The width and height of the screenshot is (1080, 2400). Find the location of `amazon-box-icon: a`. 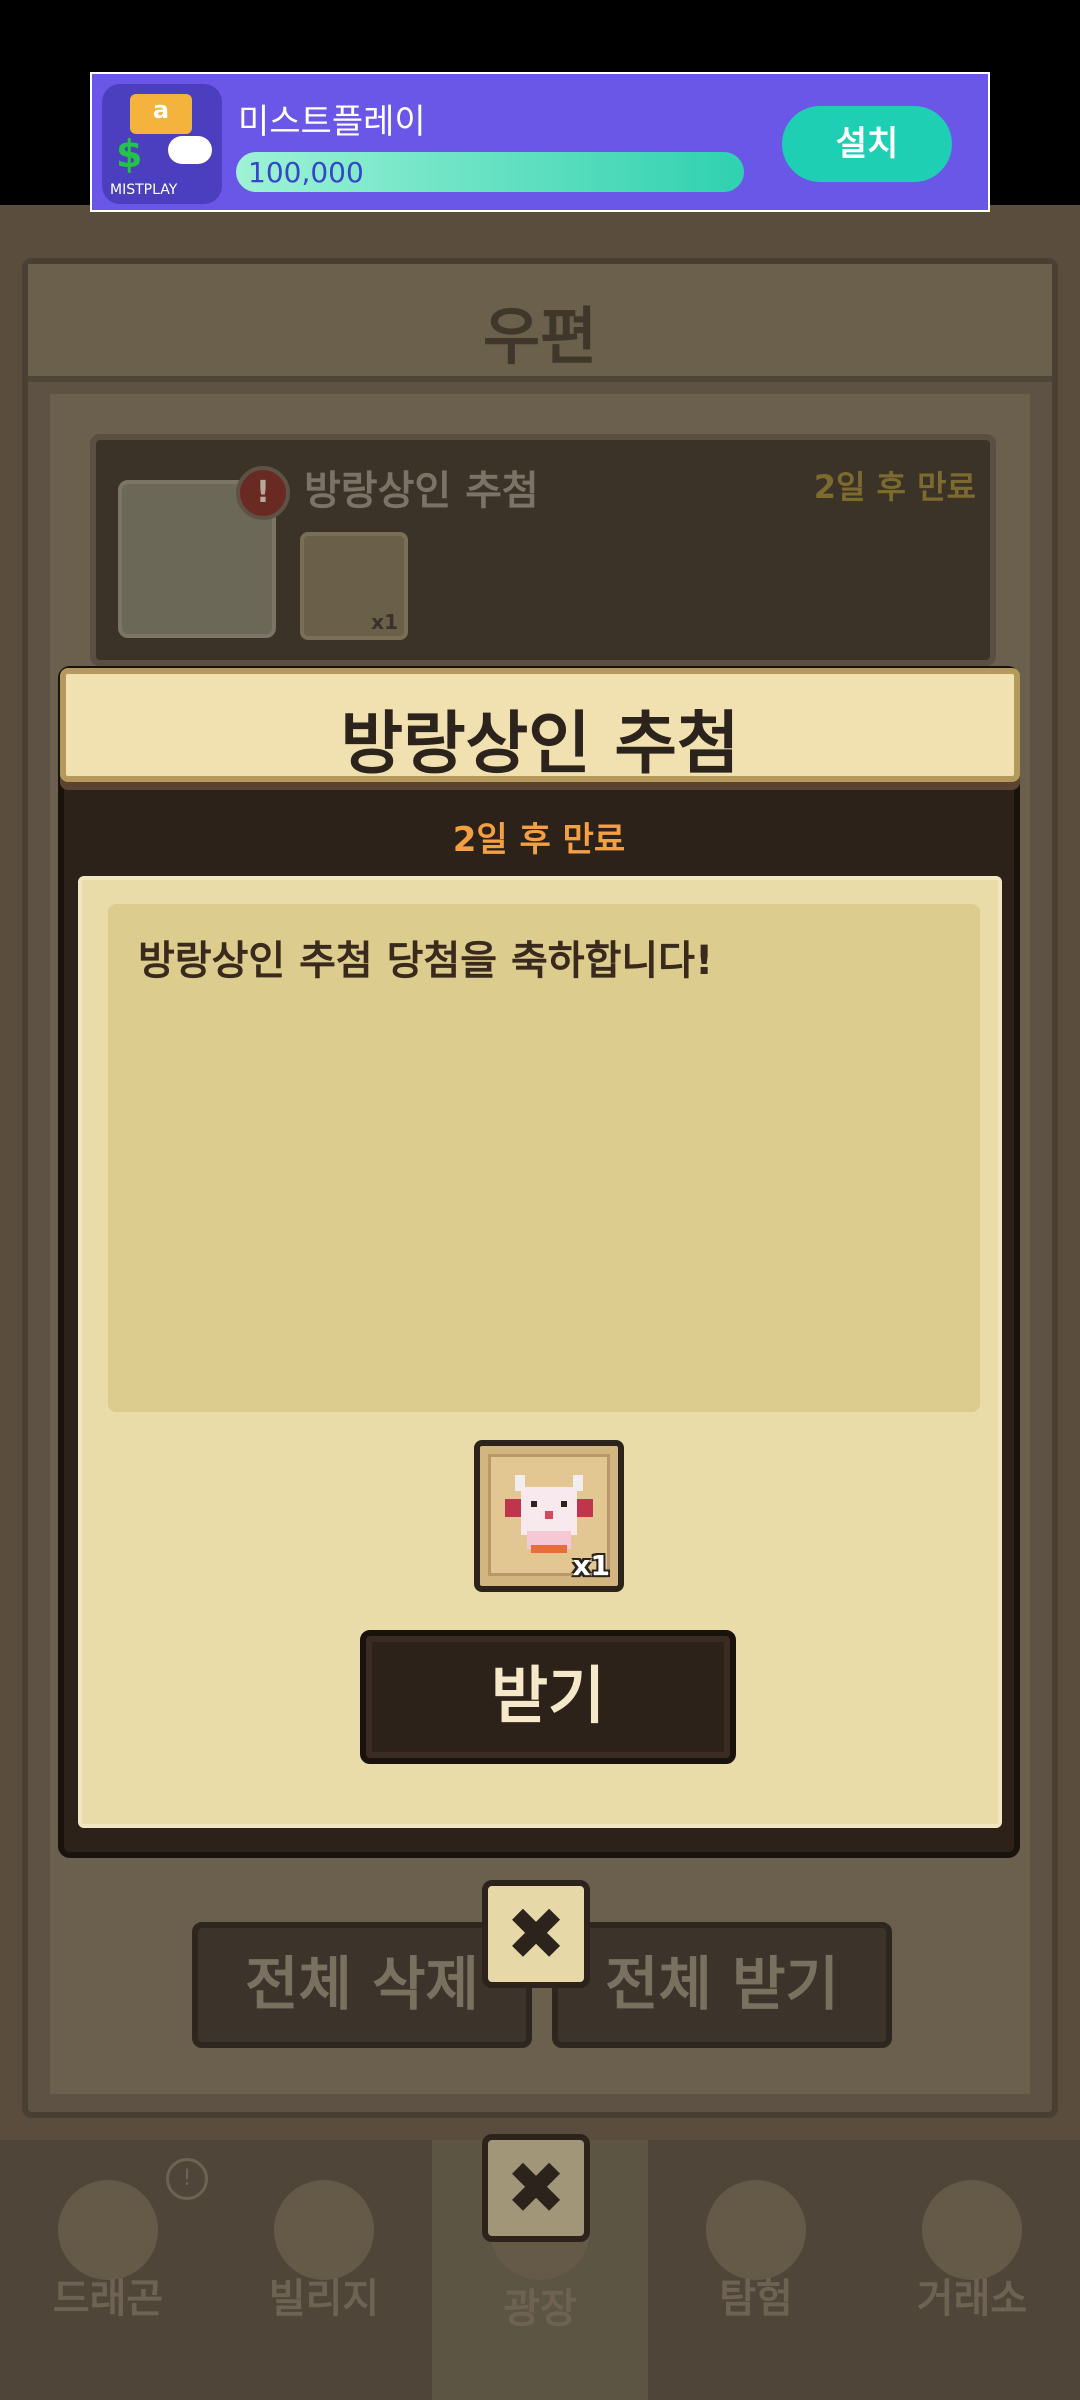

amazon-box-icon: a is located at coordinates (161, 114).